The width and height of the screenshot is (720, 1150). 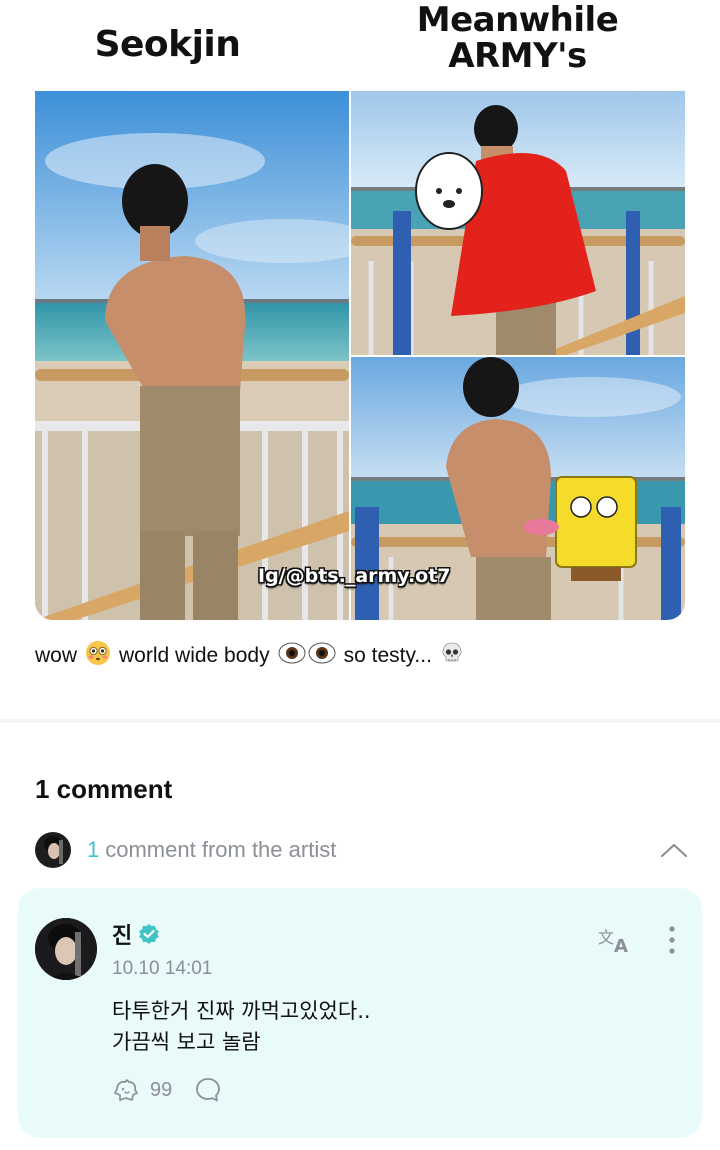 I want to click on comment-actions: 99, so click(x=167, y=1090).